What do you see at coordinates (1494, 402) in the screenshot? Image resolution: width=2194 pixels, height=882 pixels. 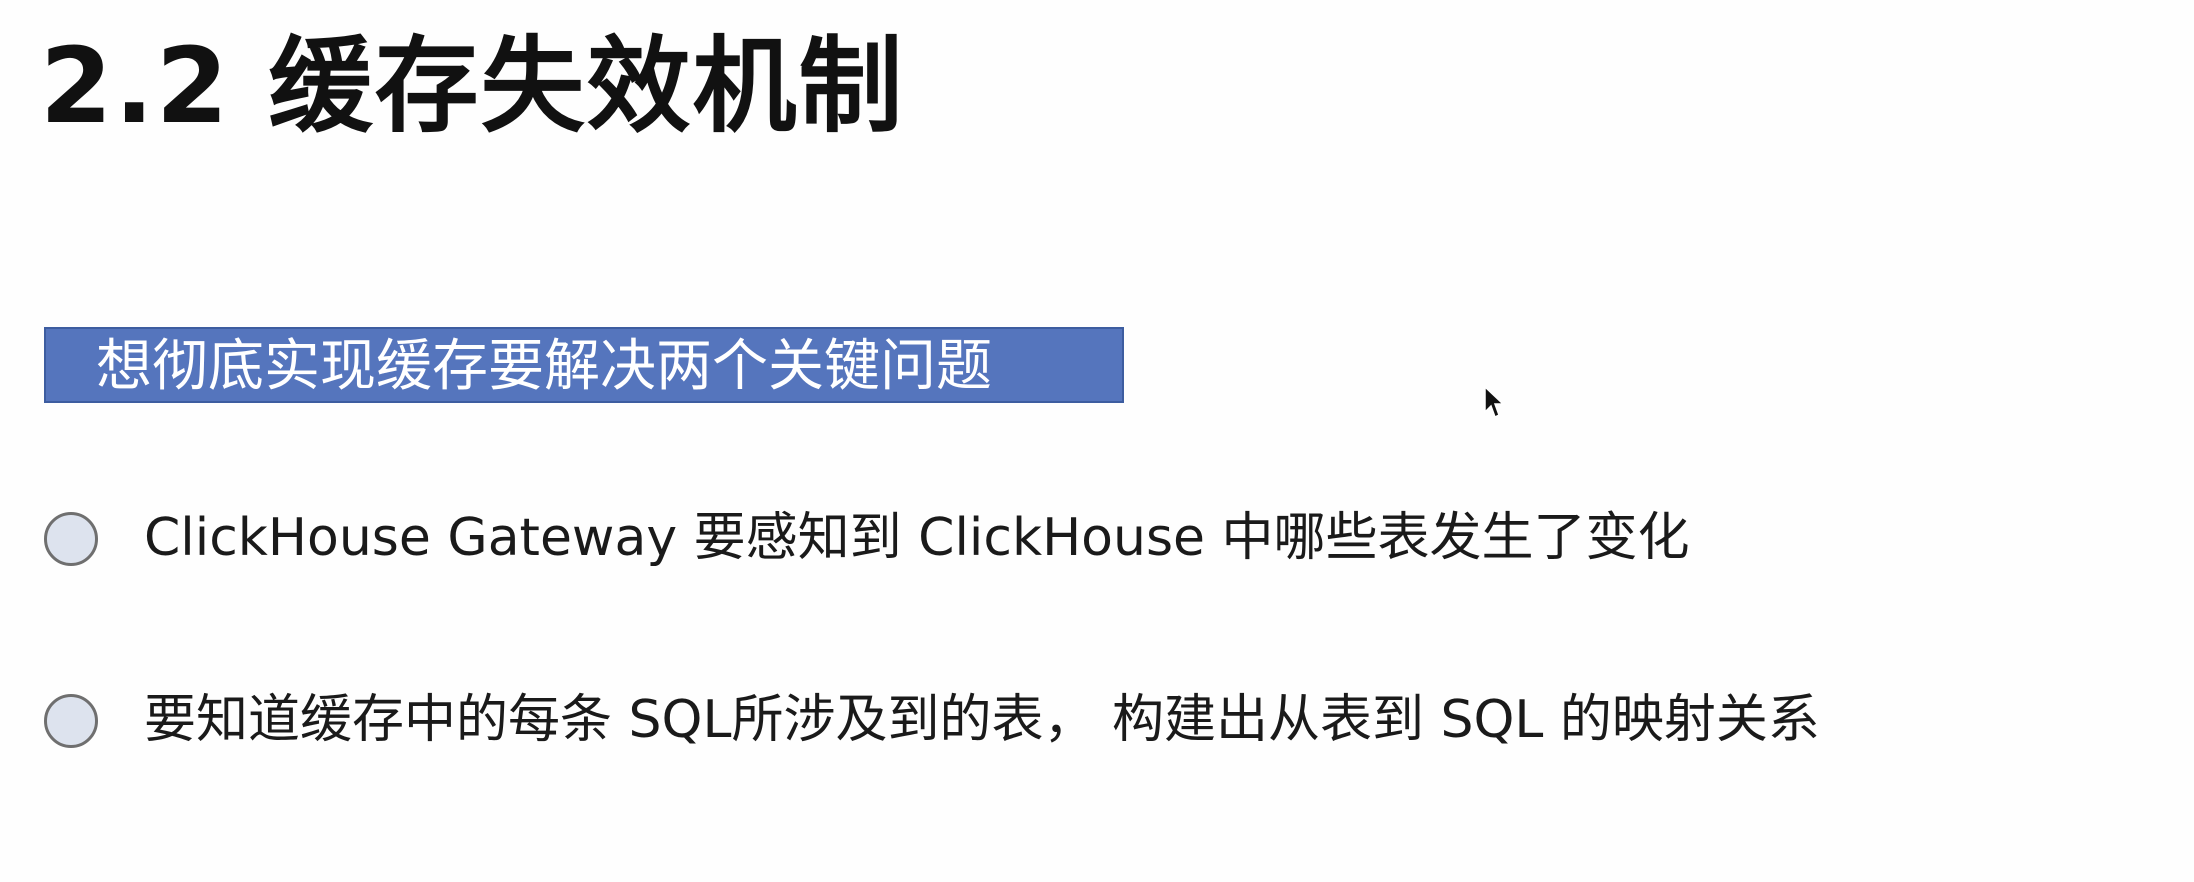 I see `mouse-pointer-icon` at bounding box center [1494, 402].